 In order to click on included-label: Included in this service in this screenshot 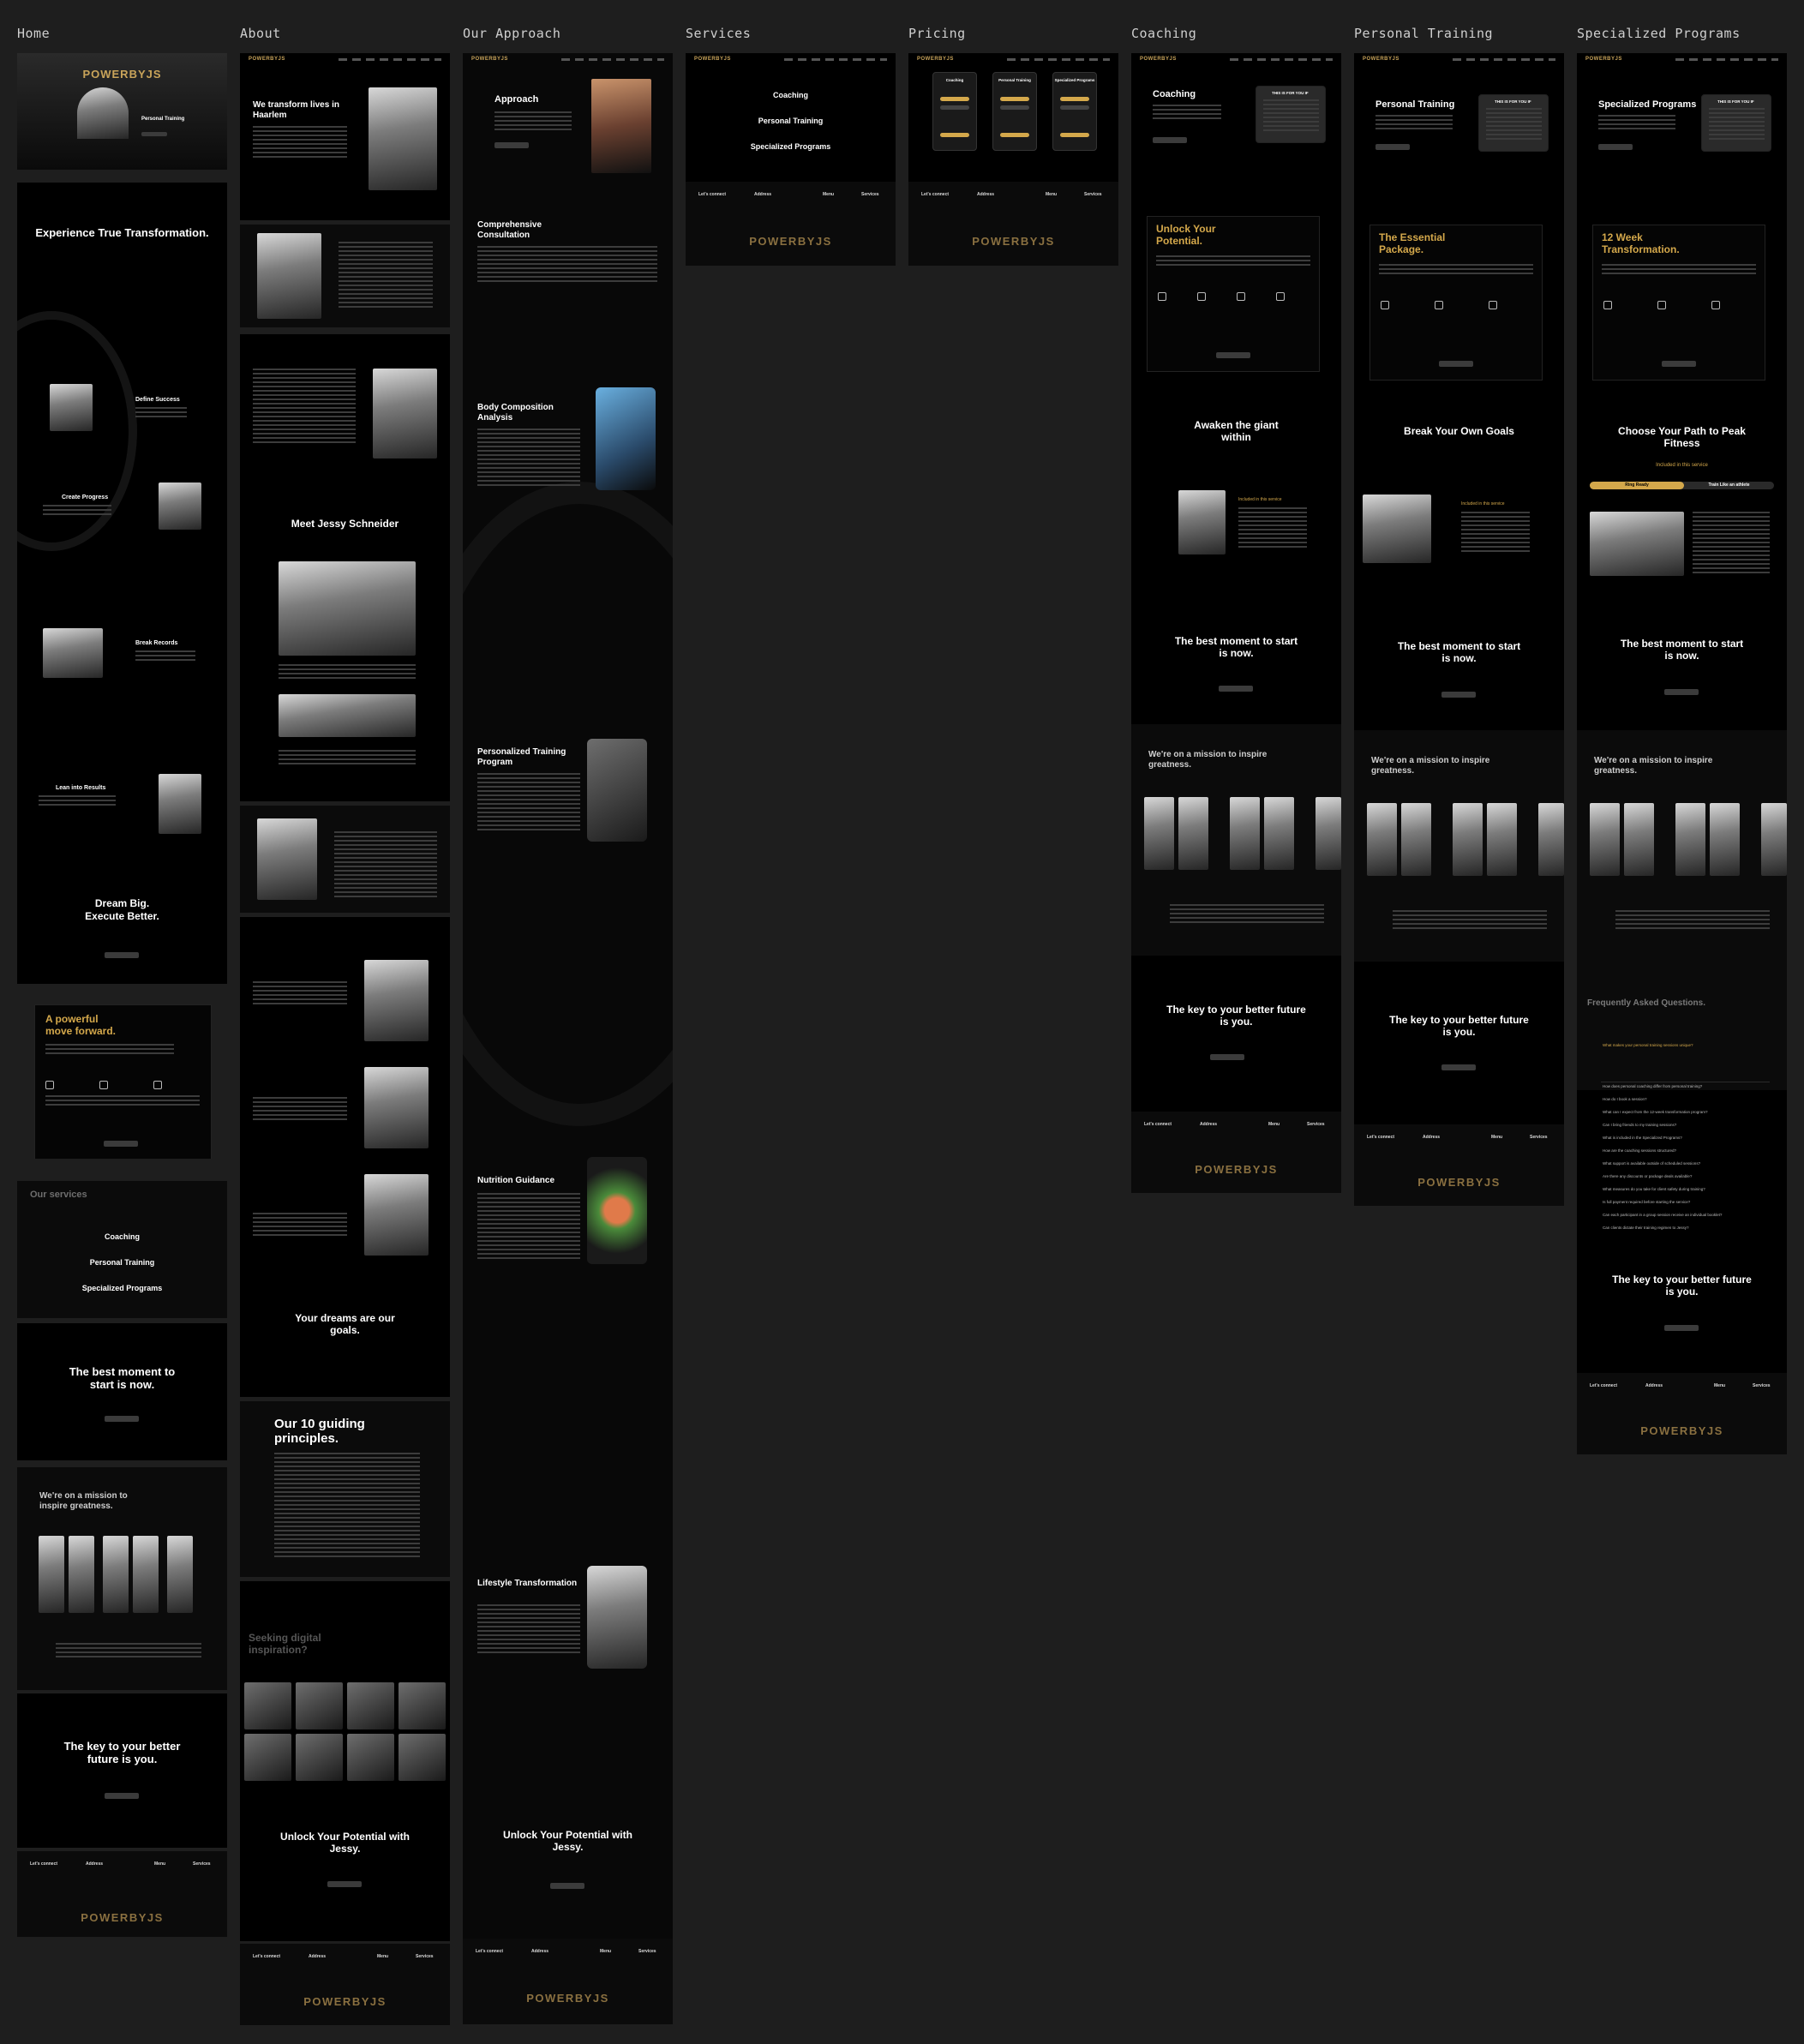, I will do `click(1483, 504)`.